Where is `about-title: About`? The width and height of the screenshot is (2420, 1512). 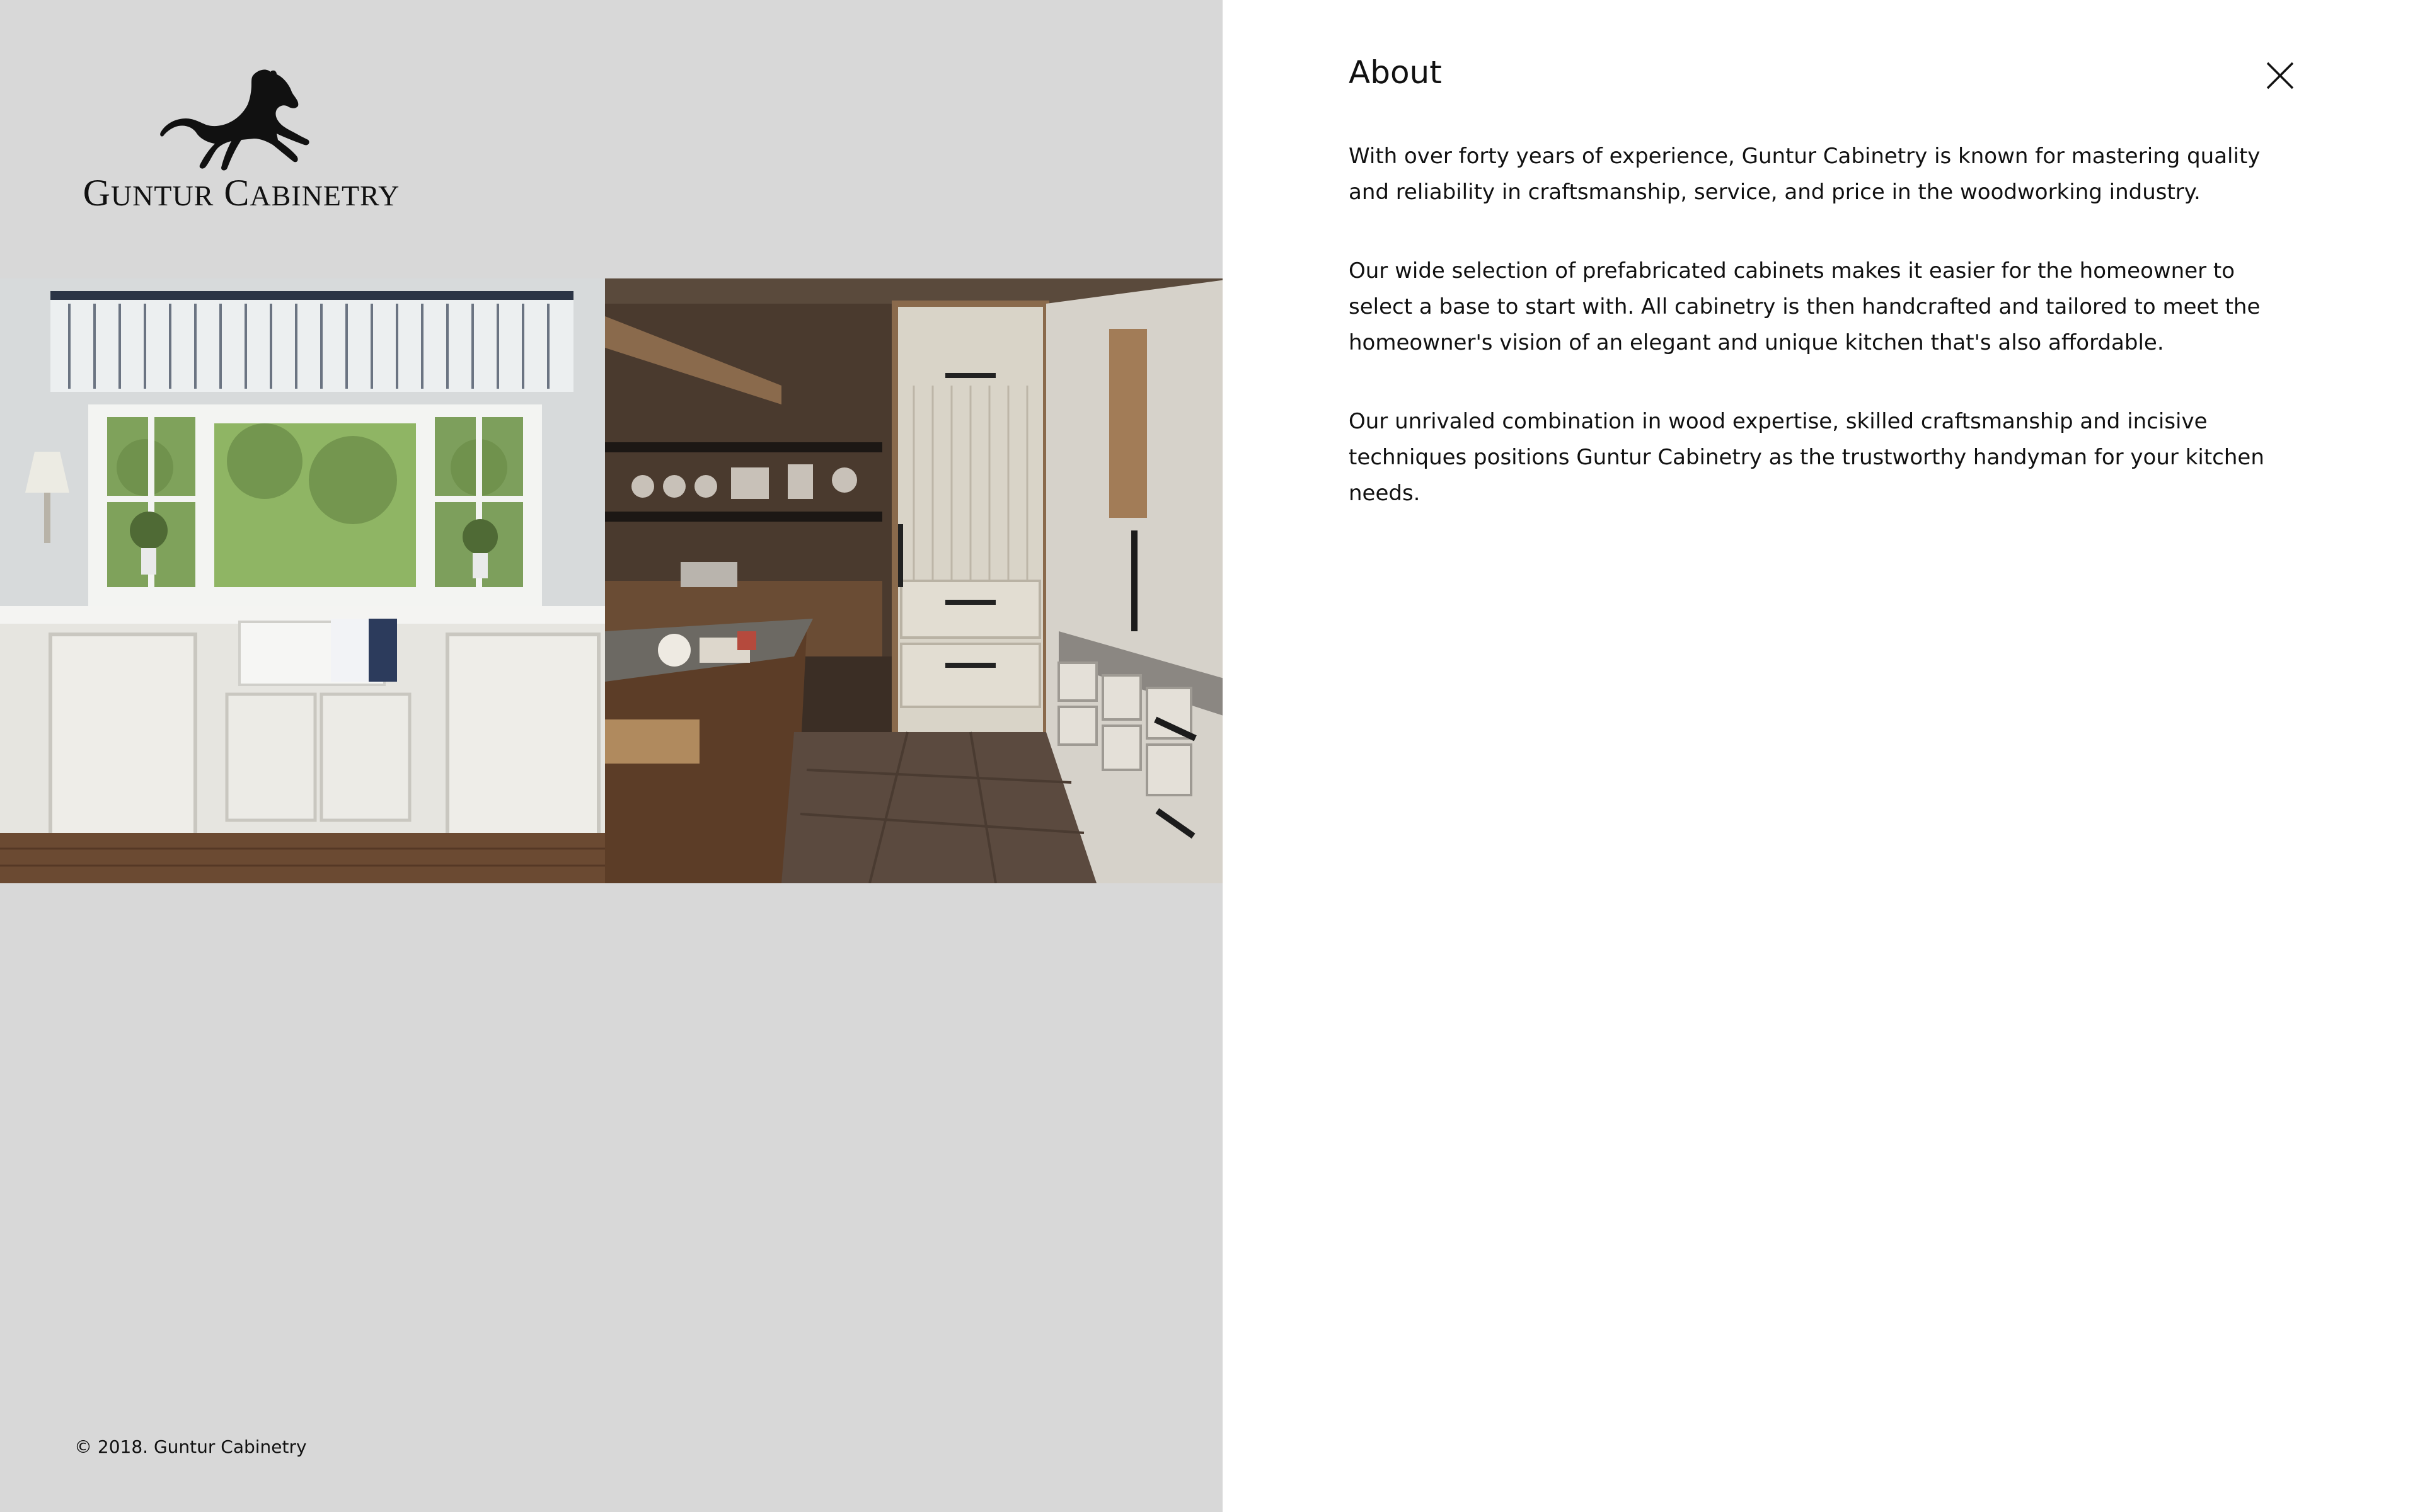 about-title: About is located at coordinates (1396, 72).